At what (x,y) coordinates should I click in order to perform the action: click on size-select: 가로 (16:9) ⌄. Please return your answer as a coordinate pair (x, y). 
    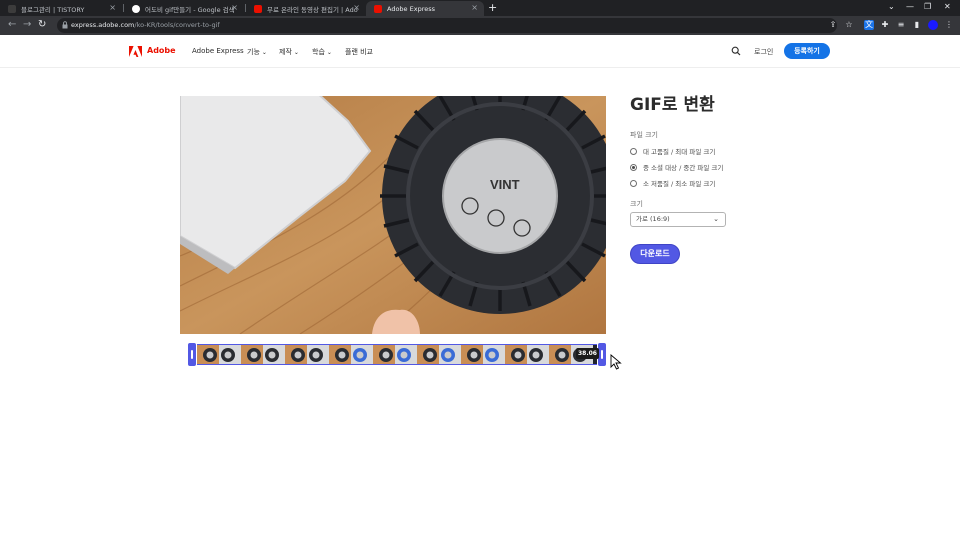
    Looking at the image, I should click on (678, 219).